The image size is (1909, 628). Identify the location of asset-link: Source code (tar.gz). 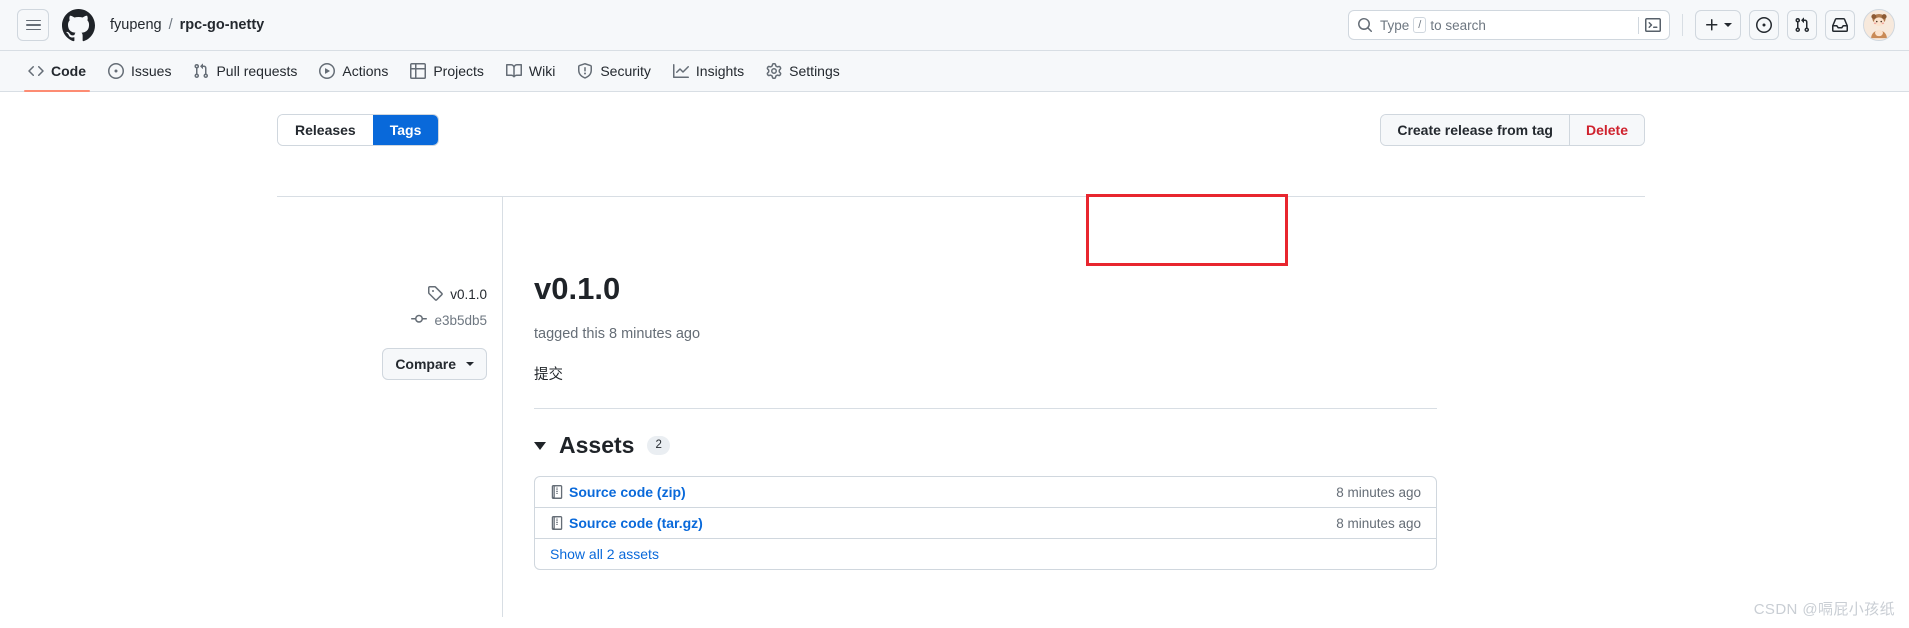
(626, 523).